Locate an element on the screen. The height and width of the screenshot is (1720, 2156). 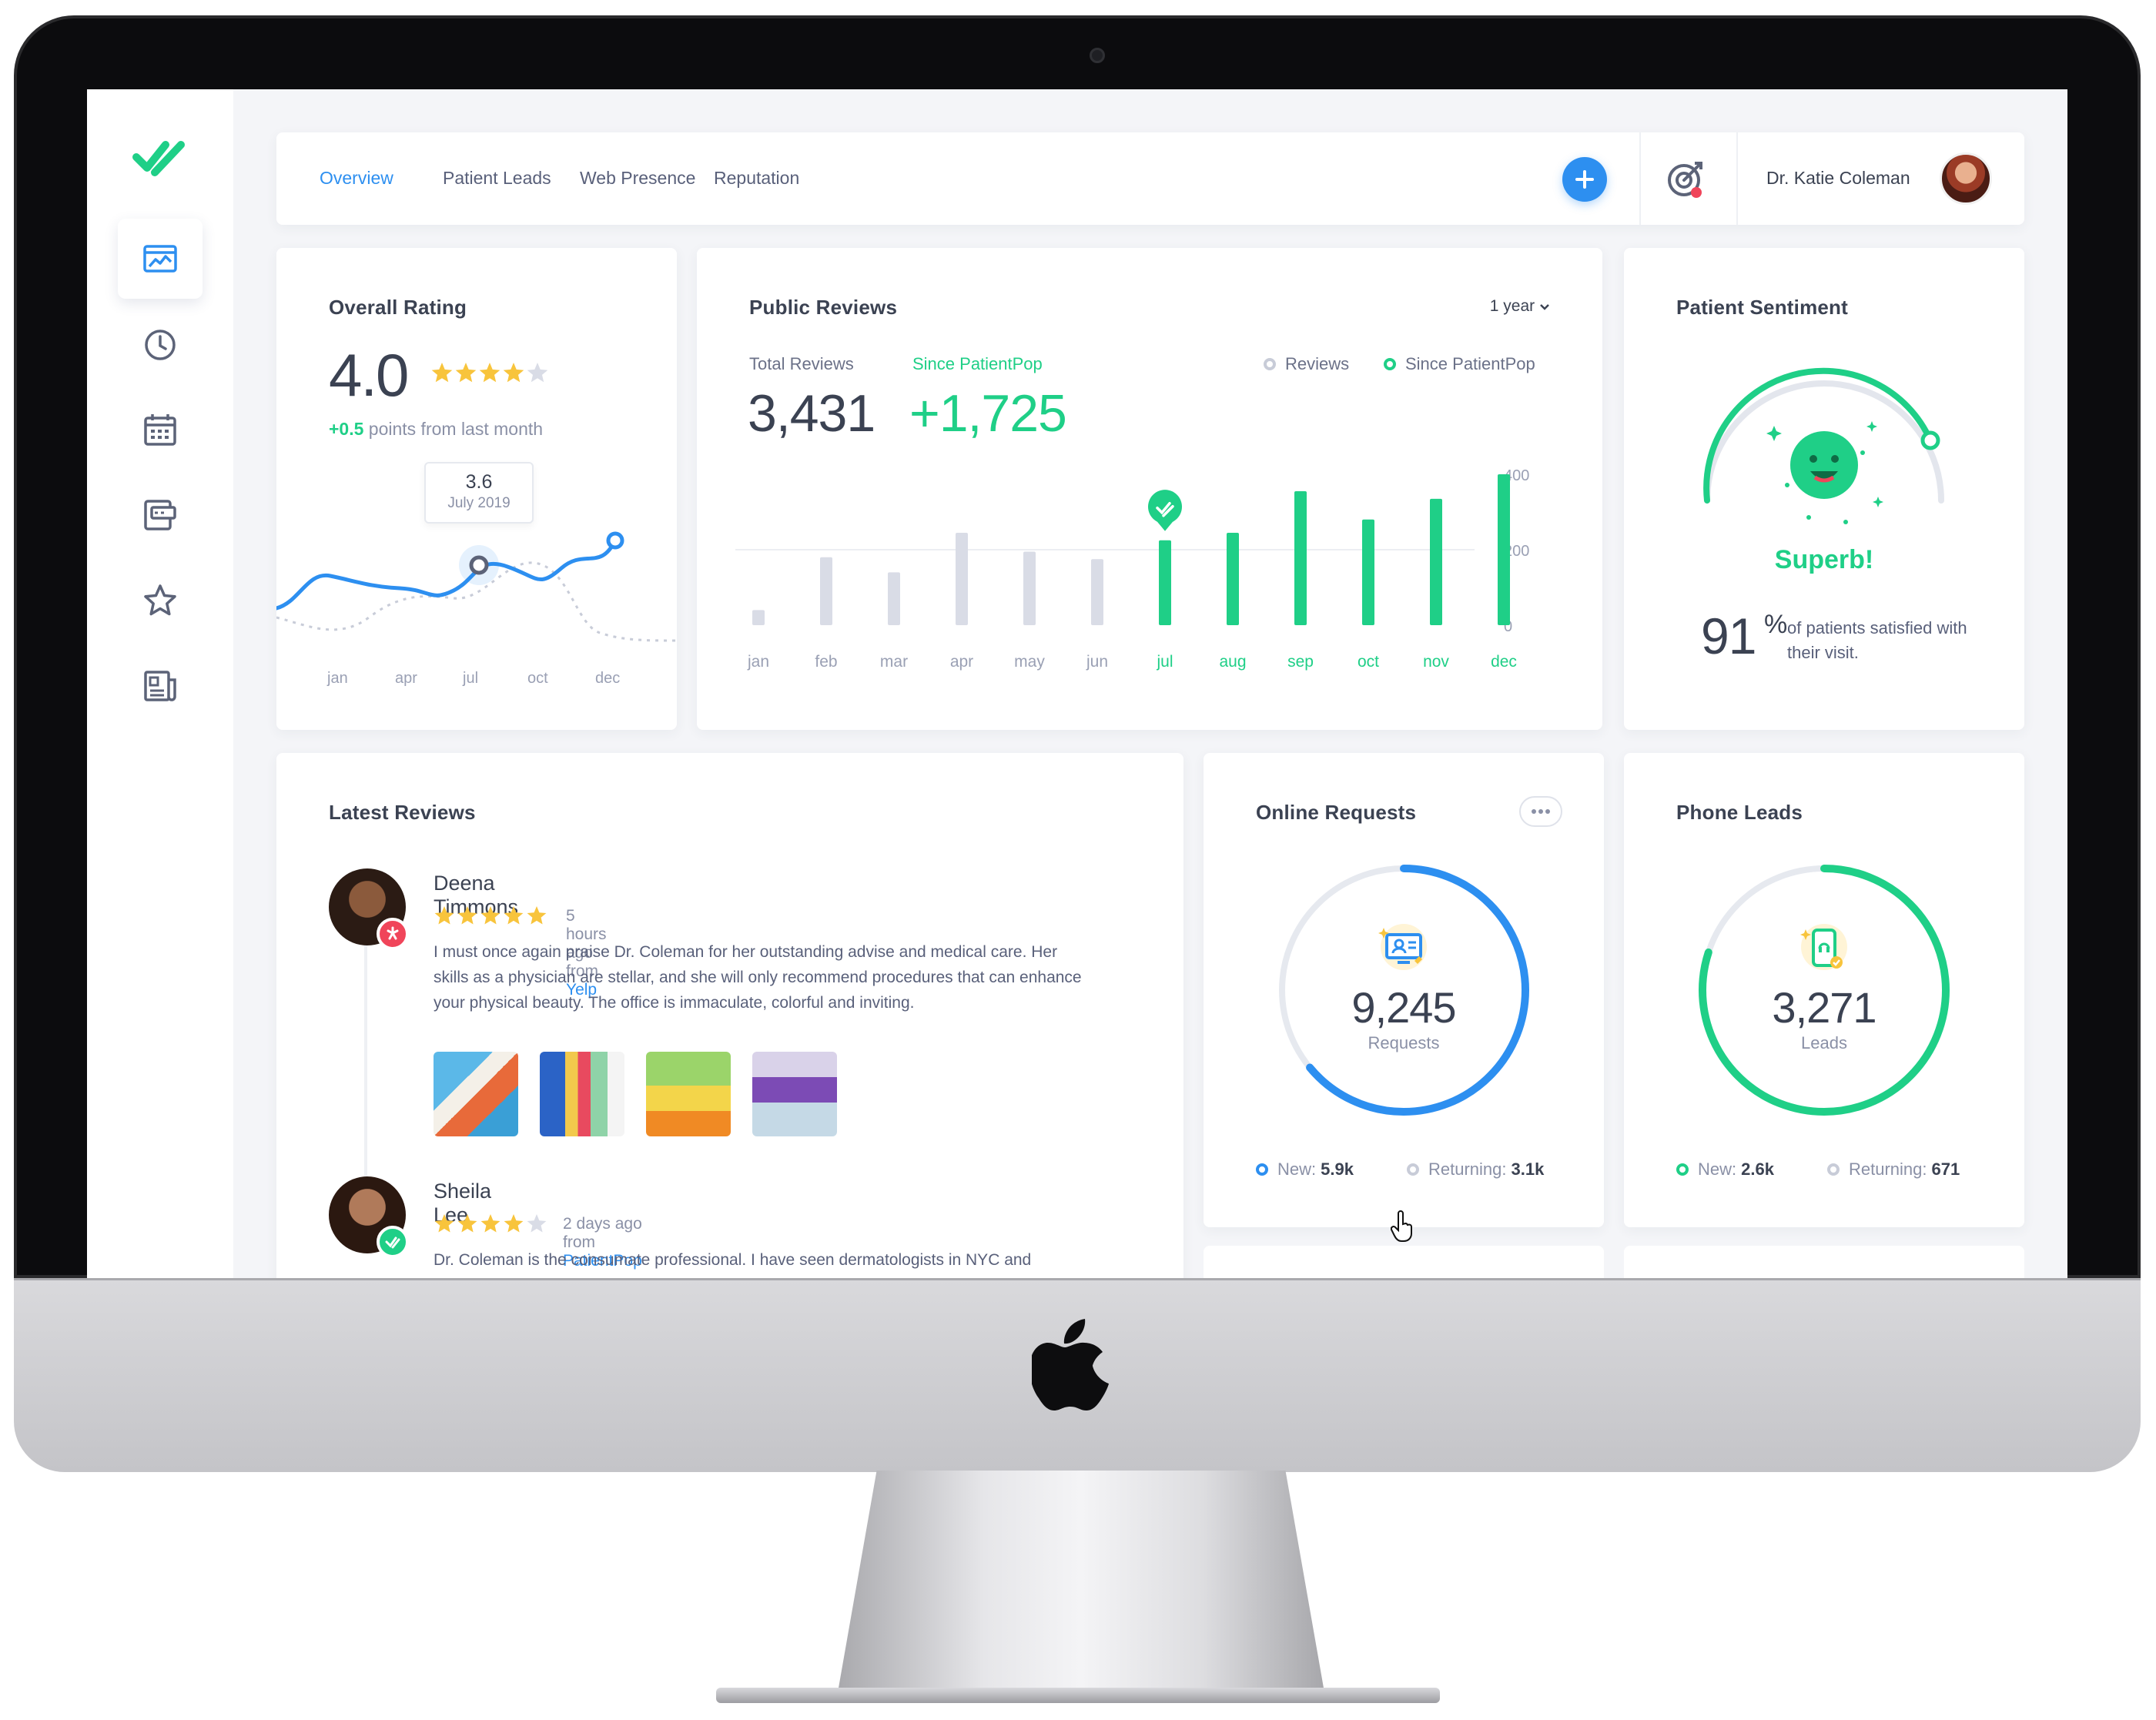
divider is located at coordinates (1640, 178).